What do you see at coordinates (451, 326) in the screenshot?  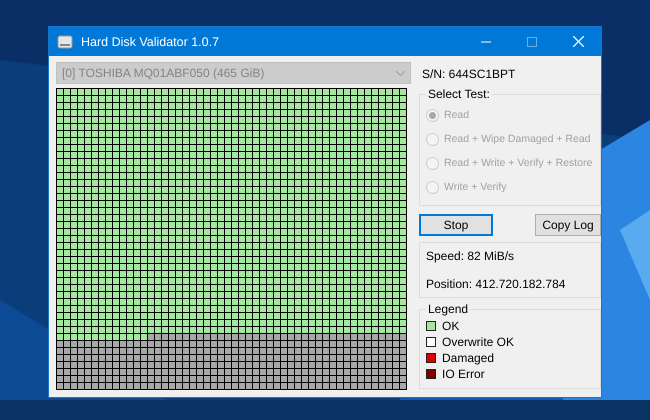 I see `legend-label: OK` at bounding box center [451, 326].